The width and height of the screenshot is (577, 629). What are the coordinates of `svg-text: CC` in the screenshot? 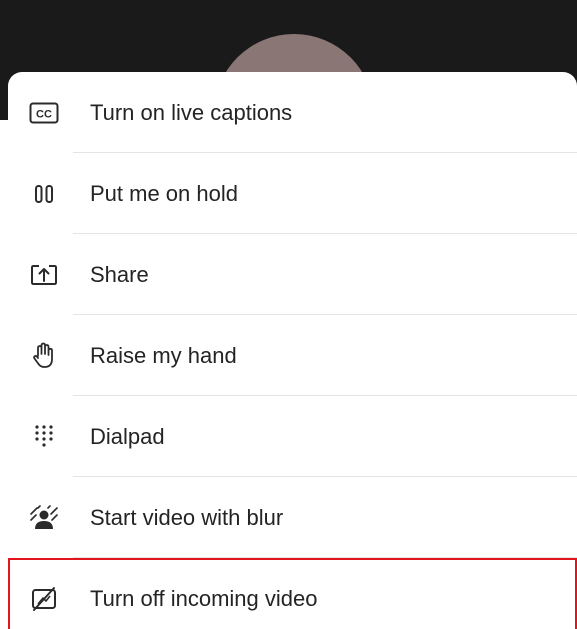 It's located at (44, 114).